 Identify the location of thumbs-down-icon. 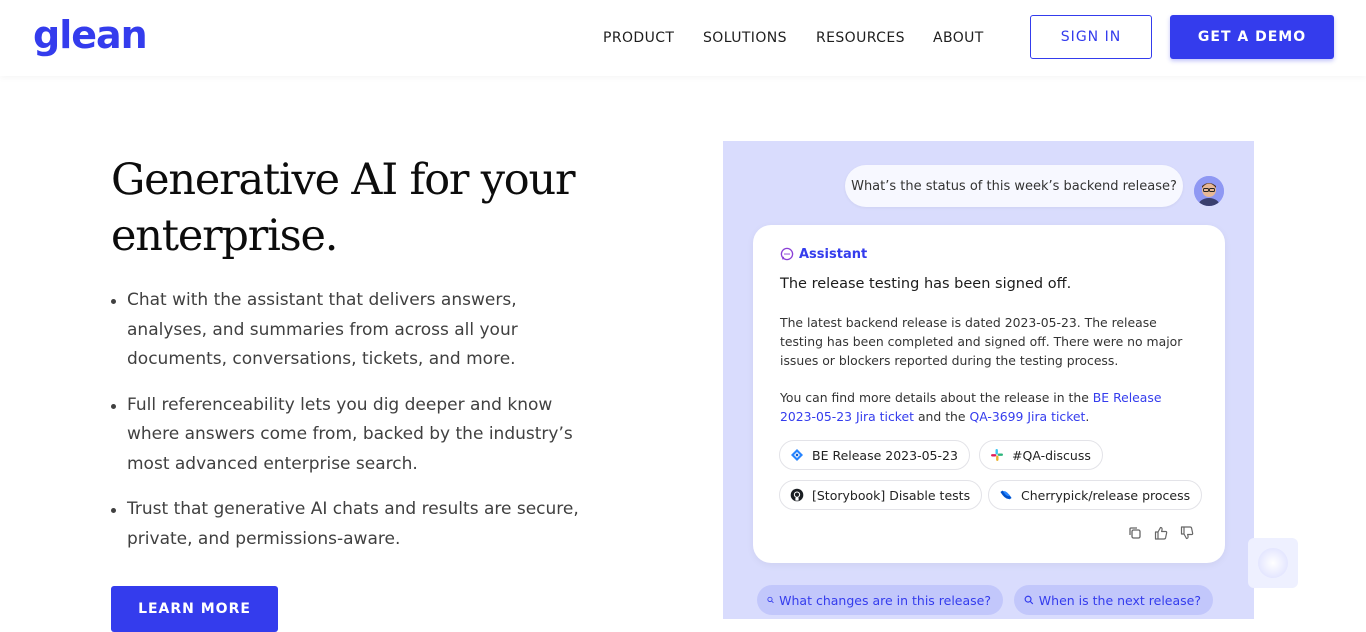
(1187, 533).